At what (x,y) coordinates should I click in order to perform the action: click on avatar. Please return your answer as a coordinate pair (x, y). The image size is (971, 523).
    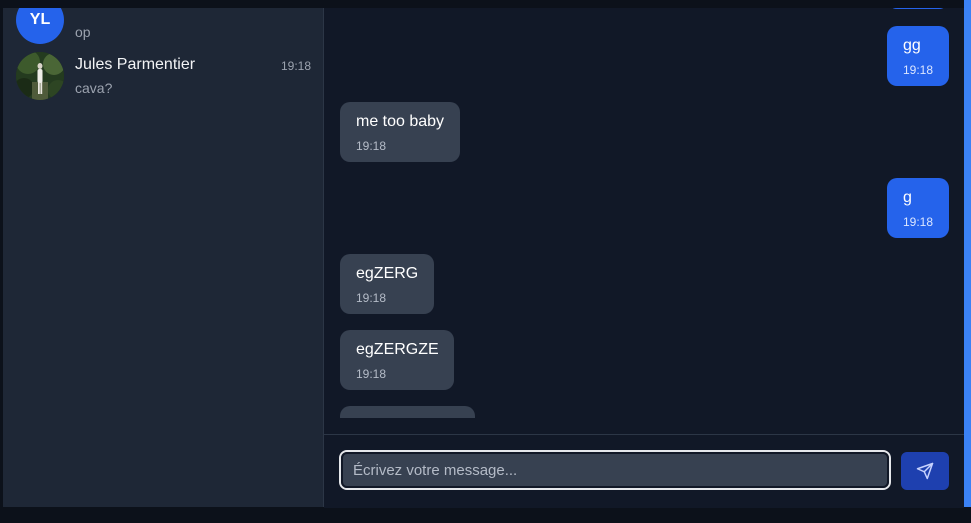
    Looking at the image, I should click on (40, 76).